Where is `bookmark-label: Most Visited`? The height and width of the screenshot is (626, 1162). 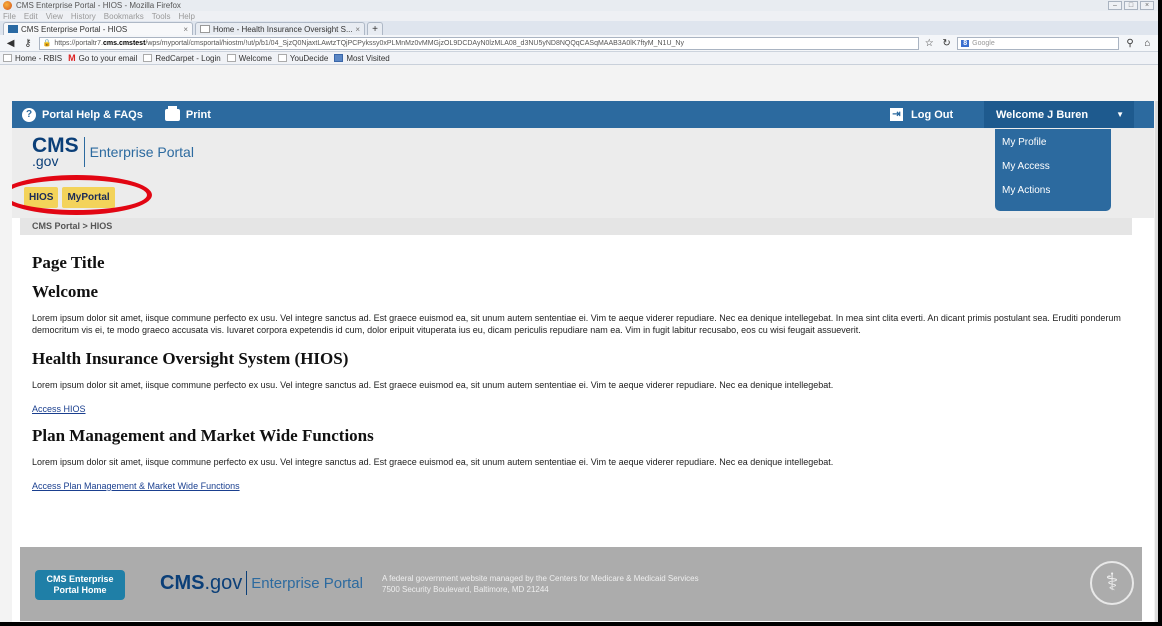 bookmark-label: Most Visited is located at coordinates (368, 58).